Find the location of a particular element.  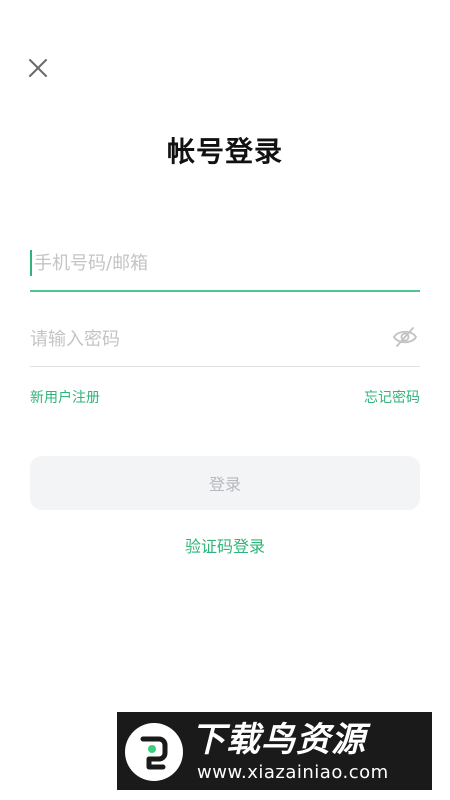

page-title: 帐号登录 is located at coordinates (224, 151).